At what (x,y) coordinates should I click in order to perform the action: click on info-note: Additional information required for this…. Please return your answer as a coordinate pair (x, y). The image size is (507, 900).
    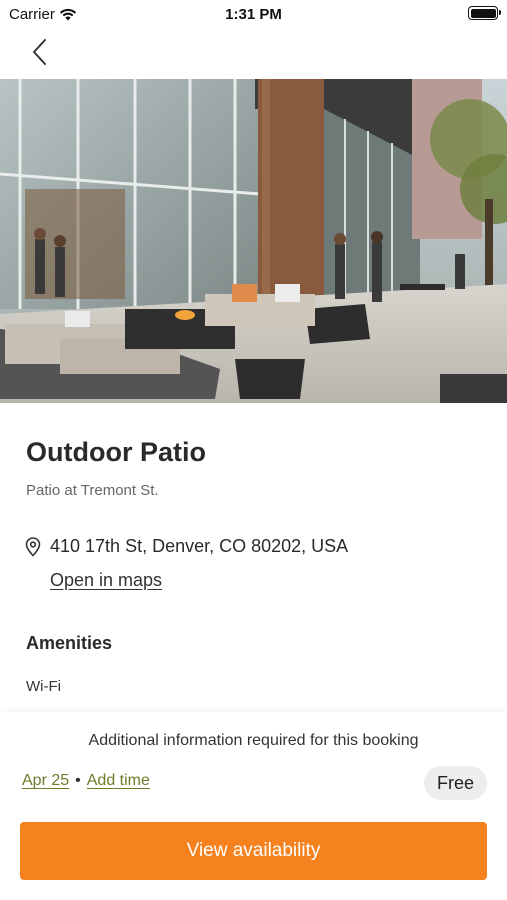
    Looking at the image, I should click on (253, 740).